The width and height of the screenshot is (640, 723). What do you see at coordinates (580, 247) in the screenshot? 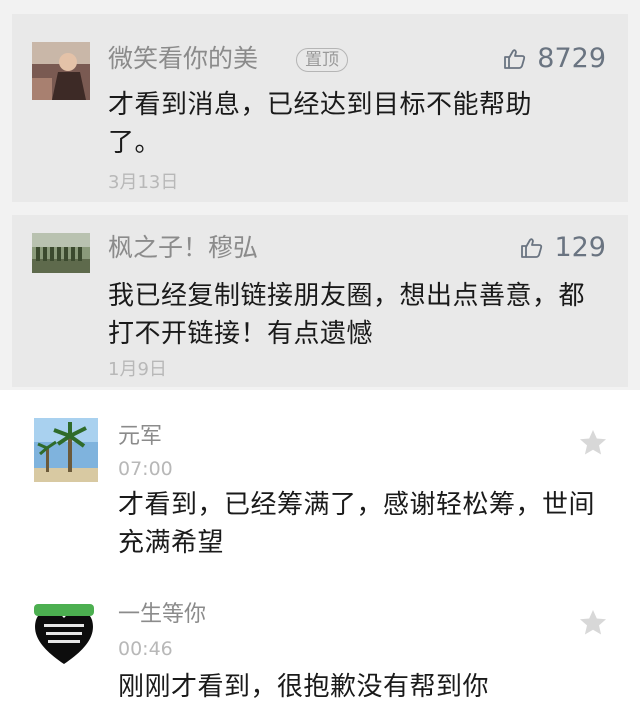
I see `like-count: 129` at bounding box center [580, 247].